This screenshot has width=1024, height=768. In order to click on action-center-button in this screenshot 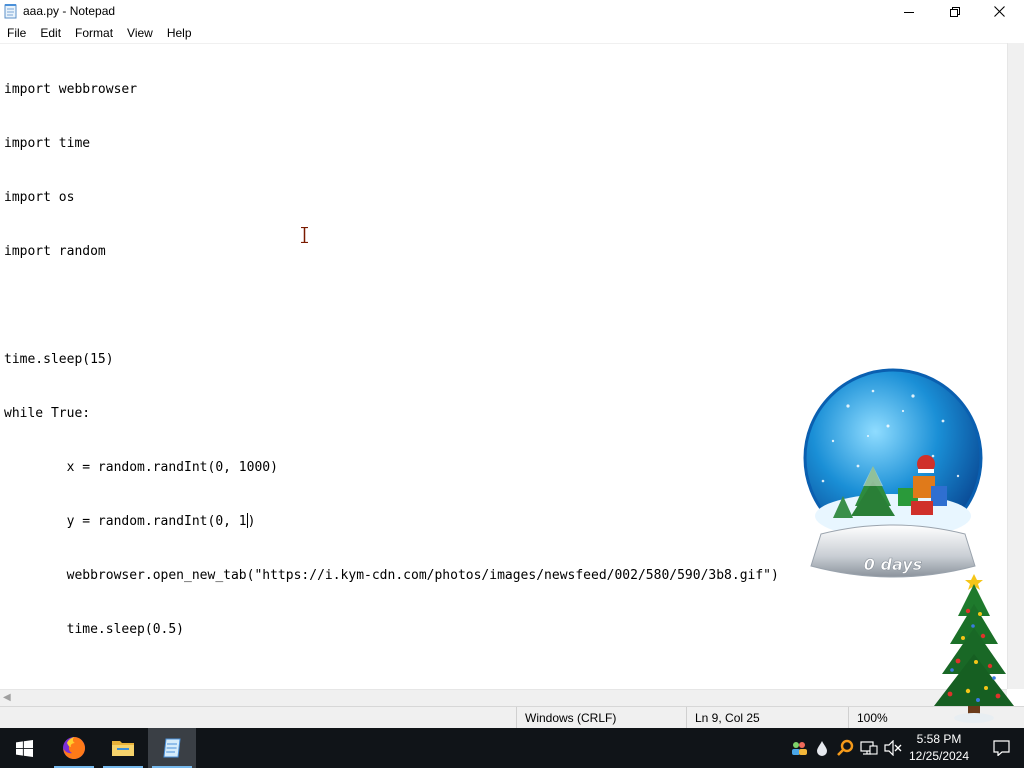, I will do `click(1001, 748)`.